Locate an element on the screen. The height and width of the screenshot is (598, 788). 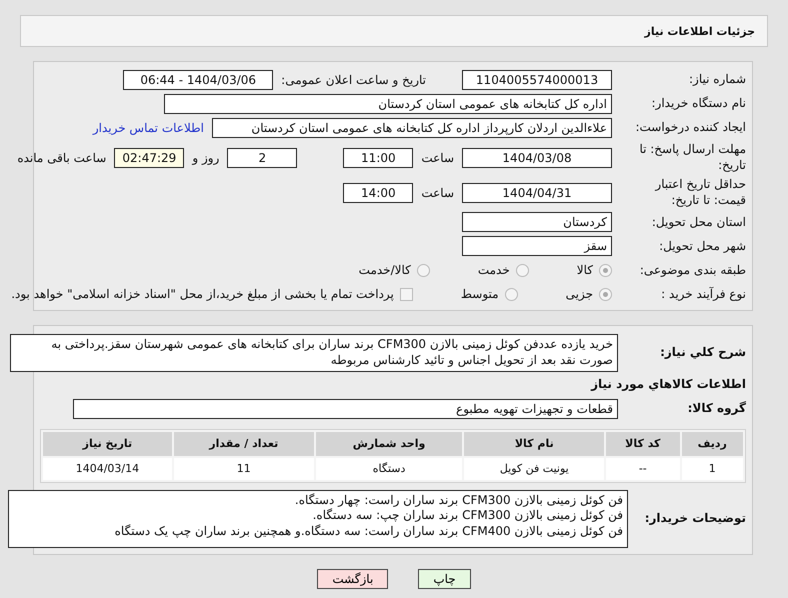
field-label: شرح کلي نياز: is located at coordinates (702, 353).